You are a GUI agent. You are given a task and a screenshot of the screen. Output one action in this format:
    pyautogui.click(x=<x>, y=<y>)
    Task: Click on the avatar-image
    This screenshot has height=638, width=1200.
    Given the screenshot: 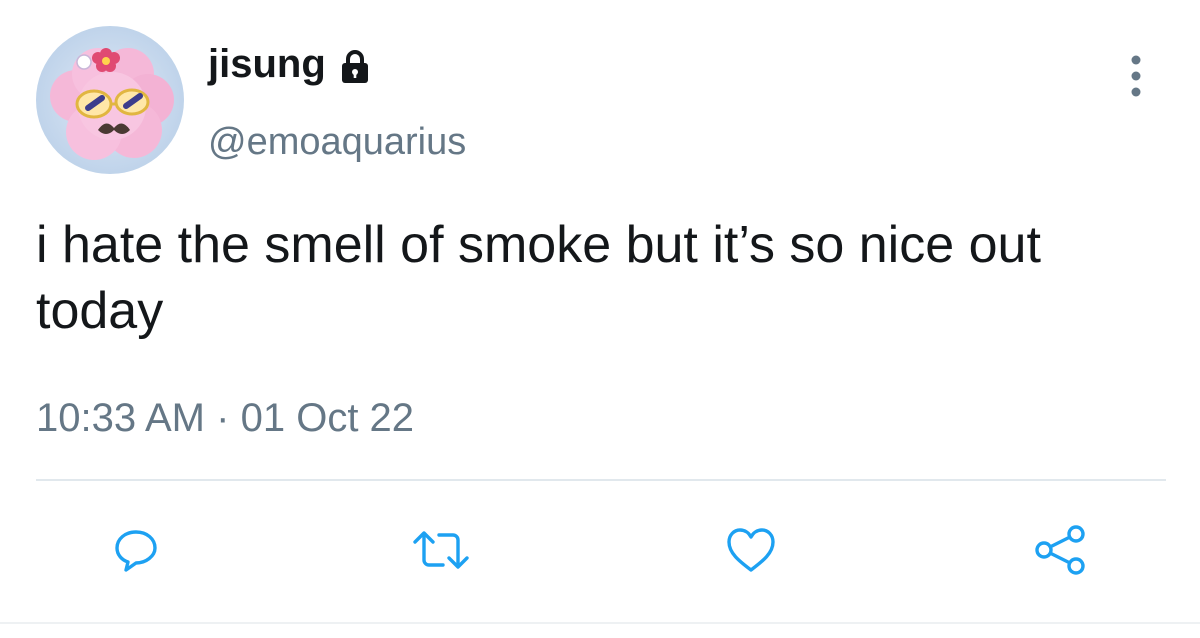 What is the action you would take?
    pyautogui.click(x=110, y=100)
    